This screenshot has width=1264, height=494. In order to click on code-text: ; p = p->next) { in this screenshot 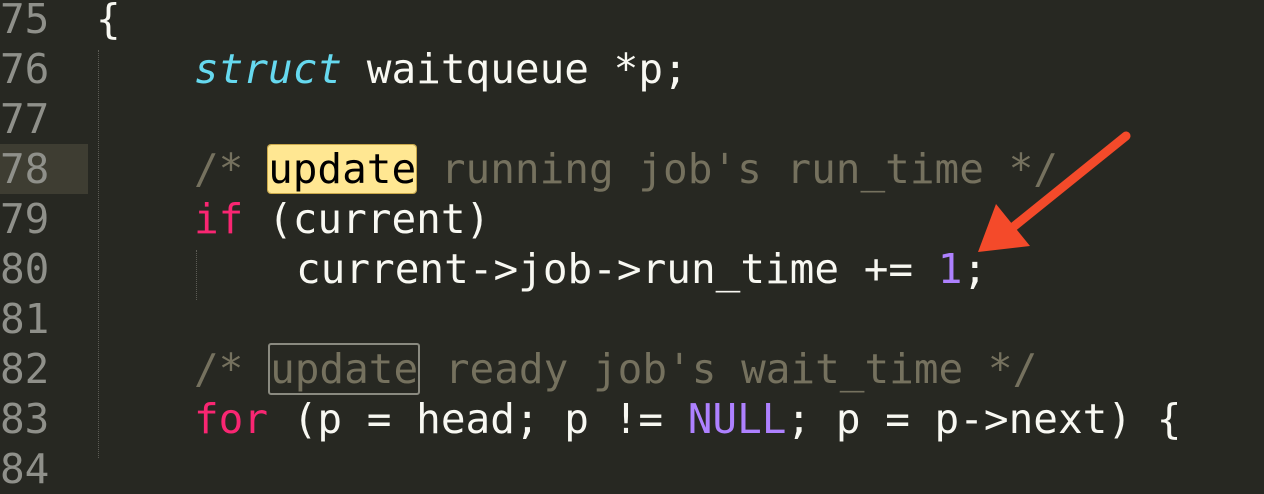, I will do `click(984, 419)`.